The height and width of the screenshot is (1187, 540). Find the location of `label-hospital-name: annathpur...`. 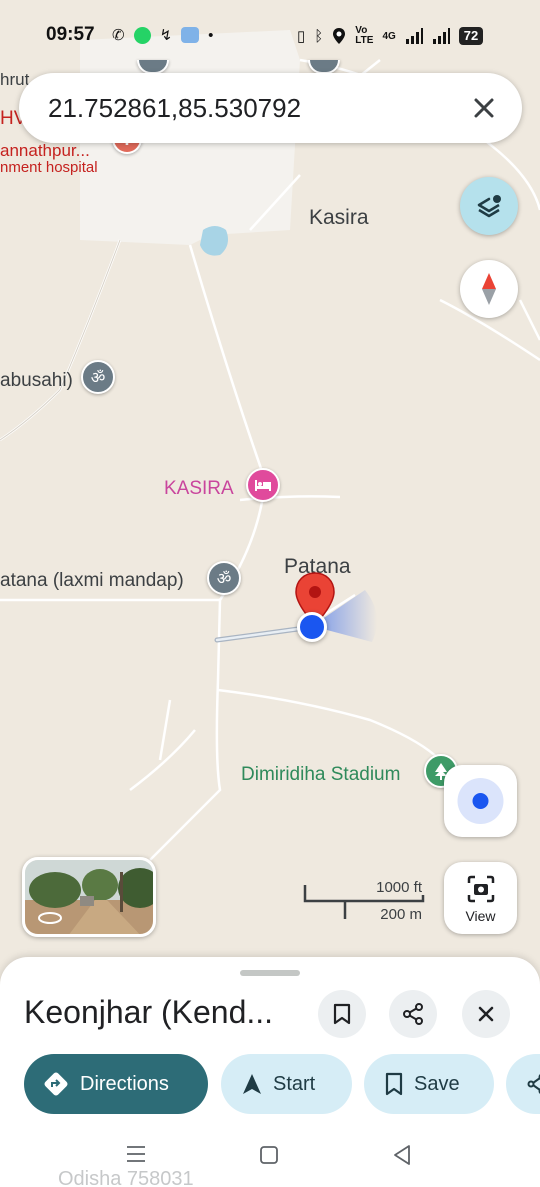

label-hospital-name: annathpur... is located at coordinates (45, 151).